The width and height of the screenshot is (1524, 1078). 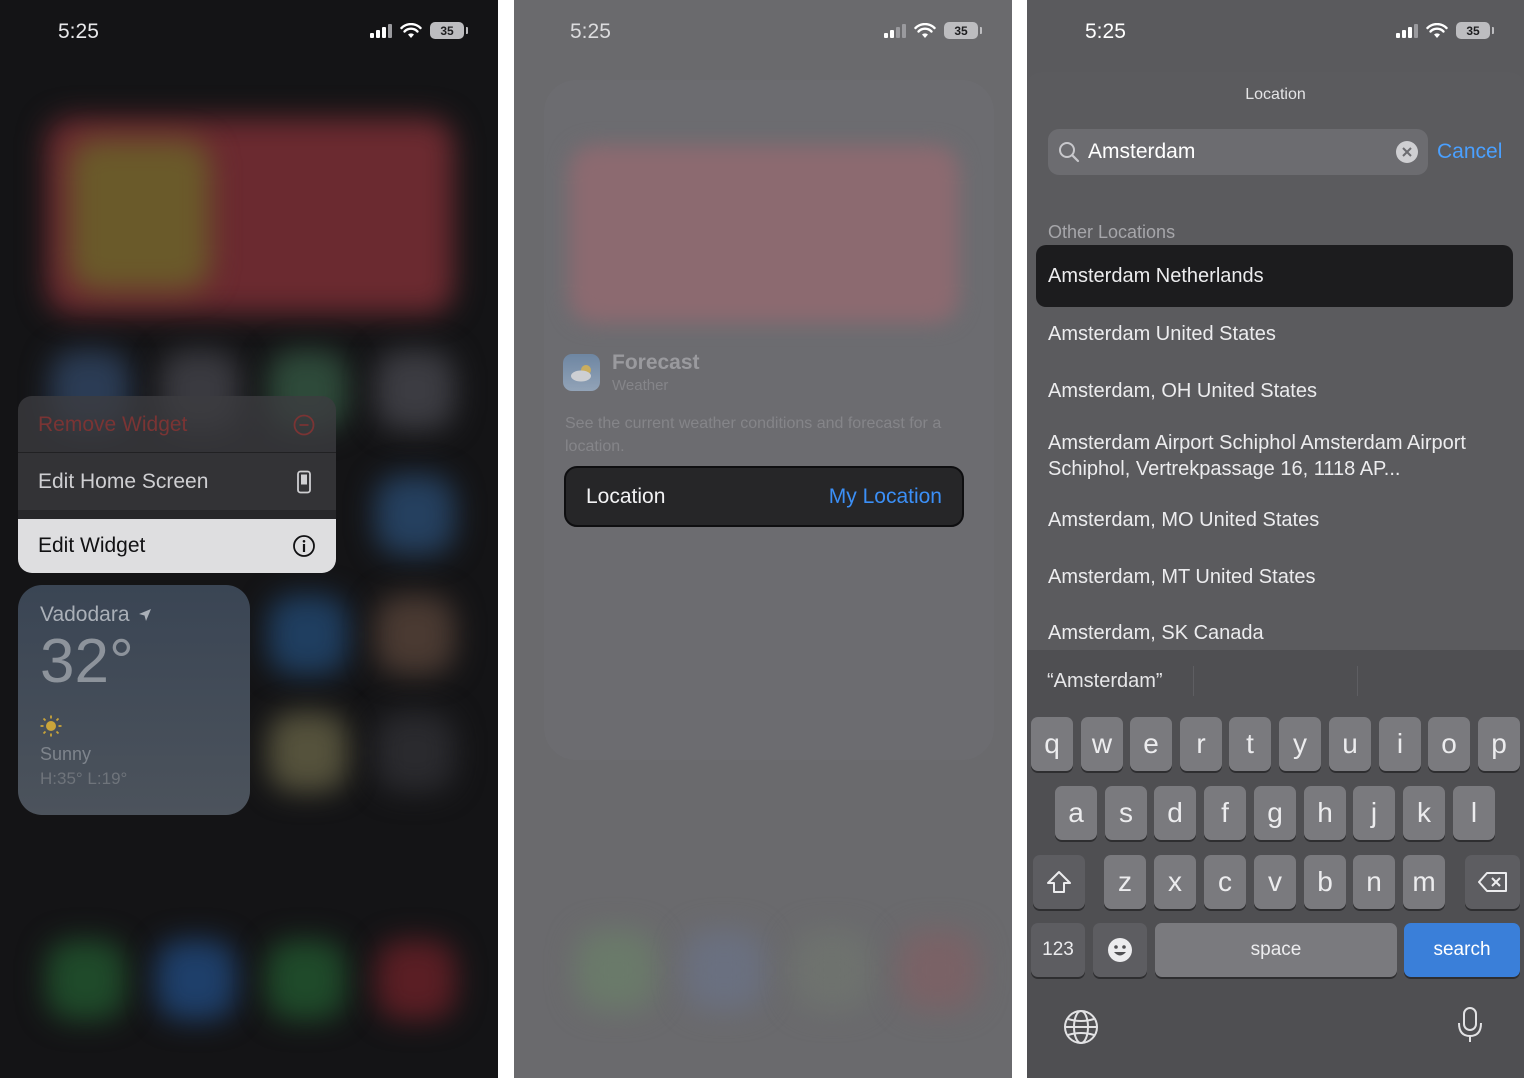 What do you see at coordinates (1276, 950) in the screenshot?
I see `space-key: space` at bounding box center [1276, 950].